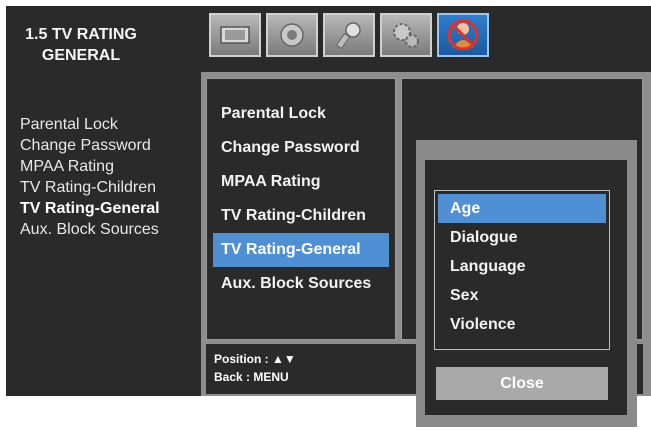  What do you see at coordinates (81, 55) in the screenshot?
I see `help-title-line2: GENERAL` at bounding box center [81, 55].